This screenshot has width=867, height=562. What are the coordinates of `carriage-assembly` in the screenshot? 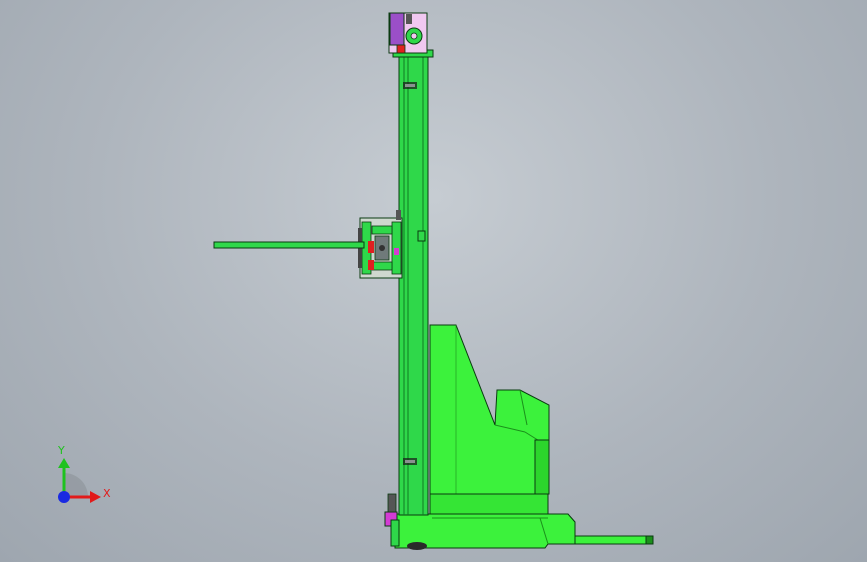 It's located at (308, 244).